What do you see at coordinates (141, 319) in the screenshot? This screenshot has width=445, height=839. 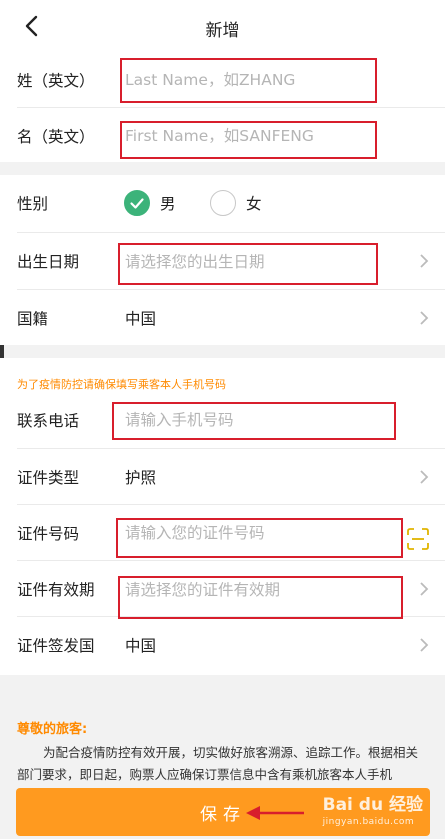 I see `nationality-value: 中国` at bounding box center [141, 319].